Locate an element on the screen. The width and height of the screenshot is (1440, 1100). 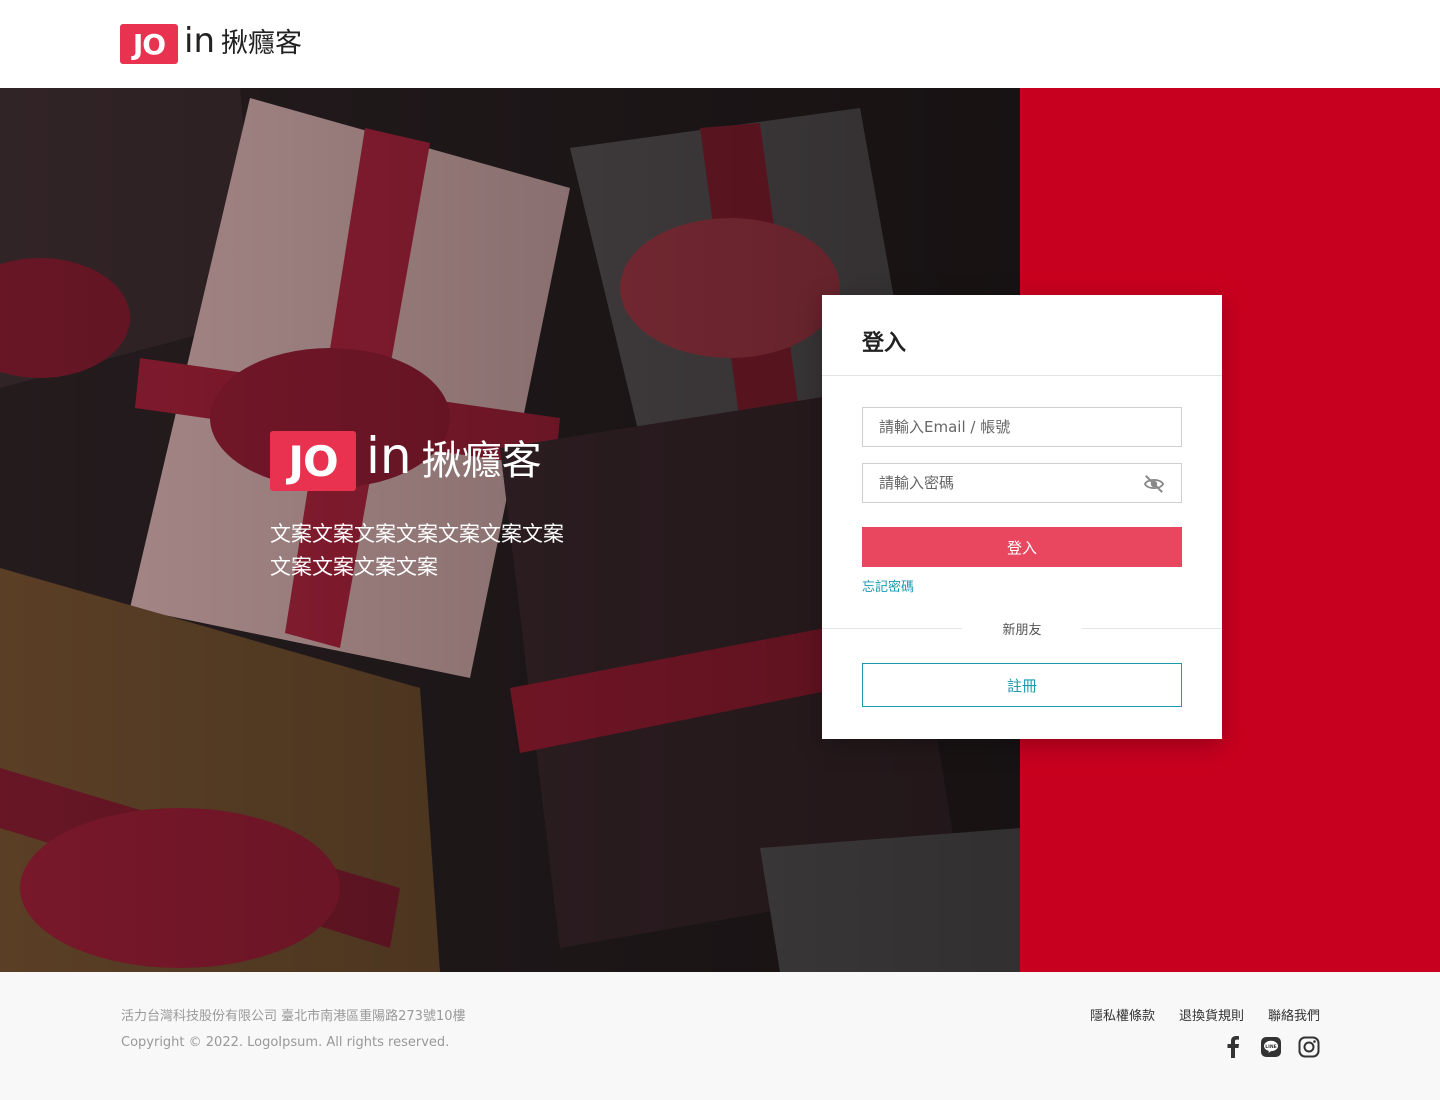
hero-logo: JO in 揪癮客 is located at coordinates (406, 459).